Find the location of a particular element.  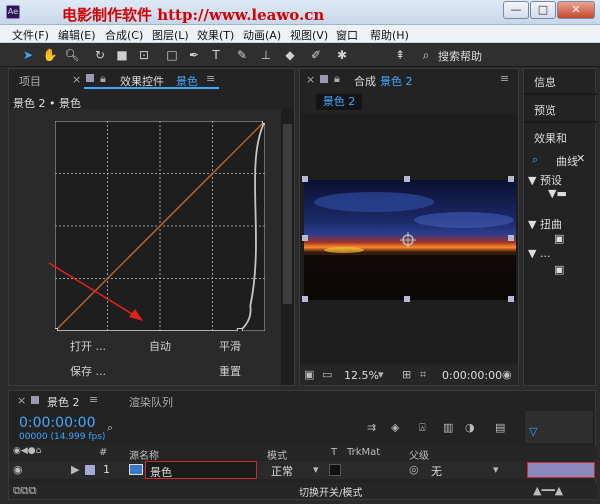

camera-tool-icon: ■ is located at coordinates (122, 55).